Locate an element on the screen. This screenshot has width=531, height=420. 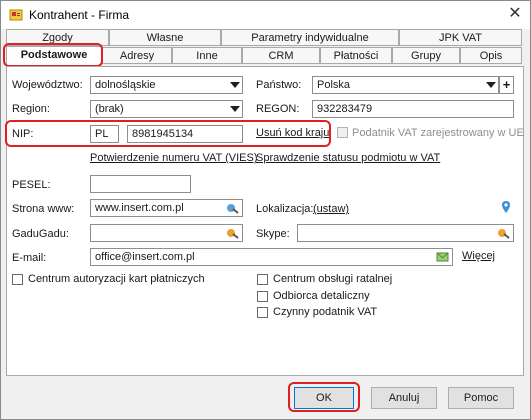
tab-label: Parametry indywidualne is located at coordinates (310, 38).